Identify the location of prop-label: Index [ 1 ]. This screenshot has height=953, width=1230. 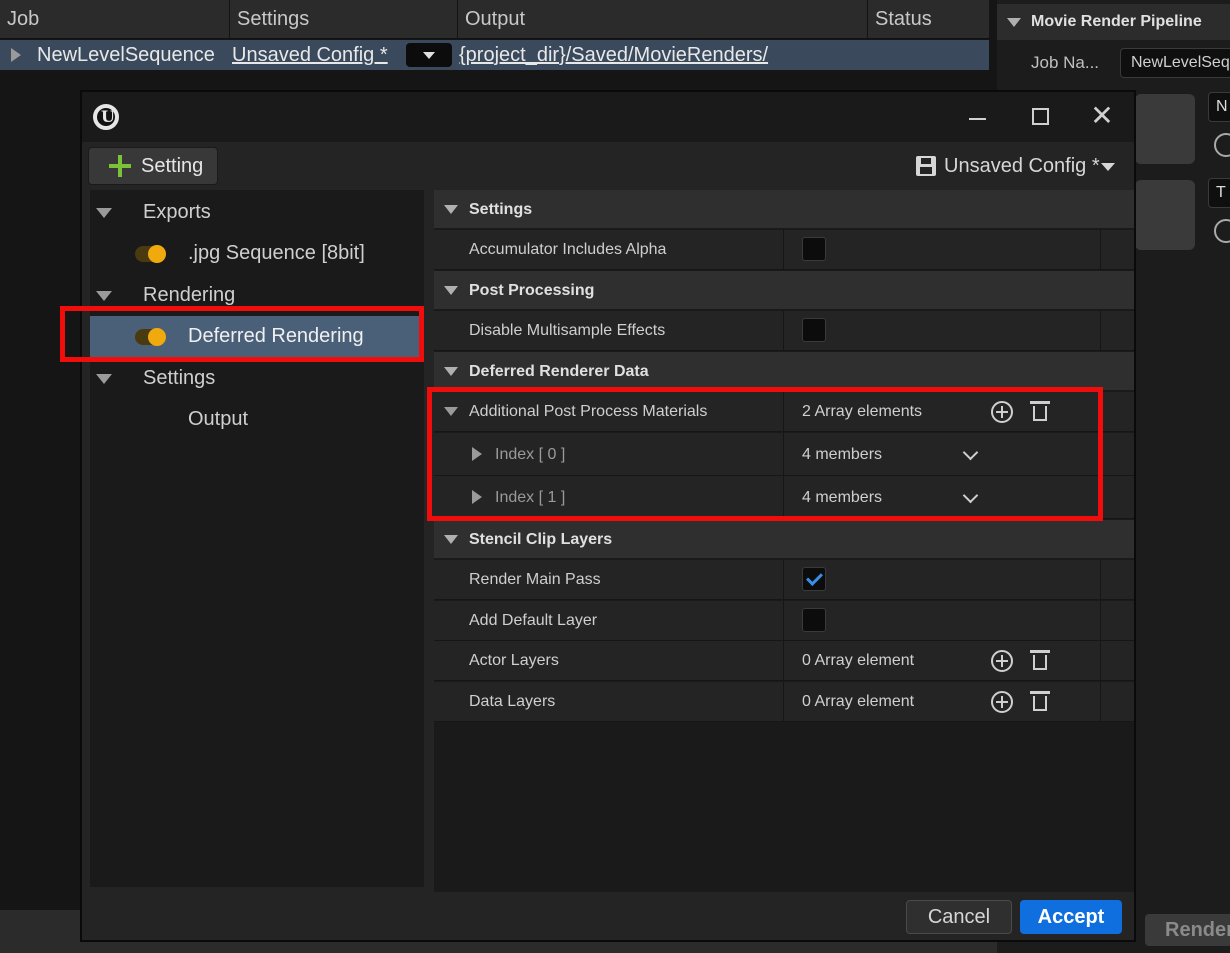
(530, 497).